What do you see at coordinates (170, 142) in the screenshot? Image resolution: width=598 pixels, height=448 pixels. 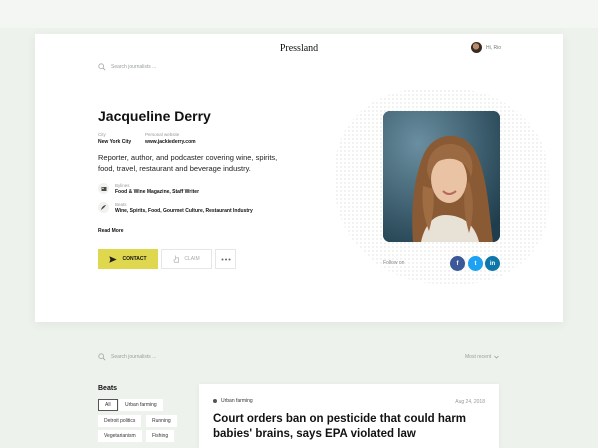 I see `website-link: www.jackiederry.com` at bounding box center [170, 142].